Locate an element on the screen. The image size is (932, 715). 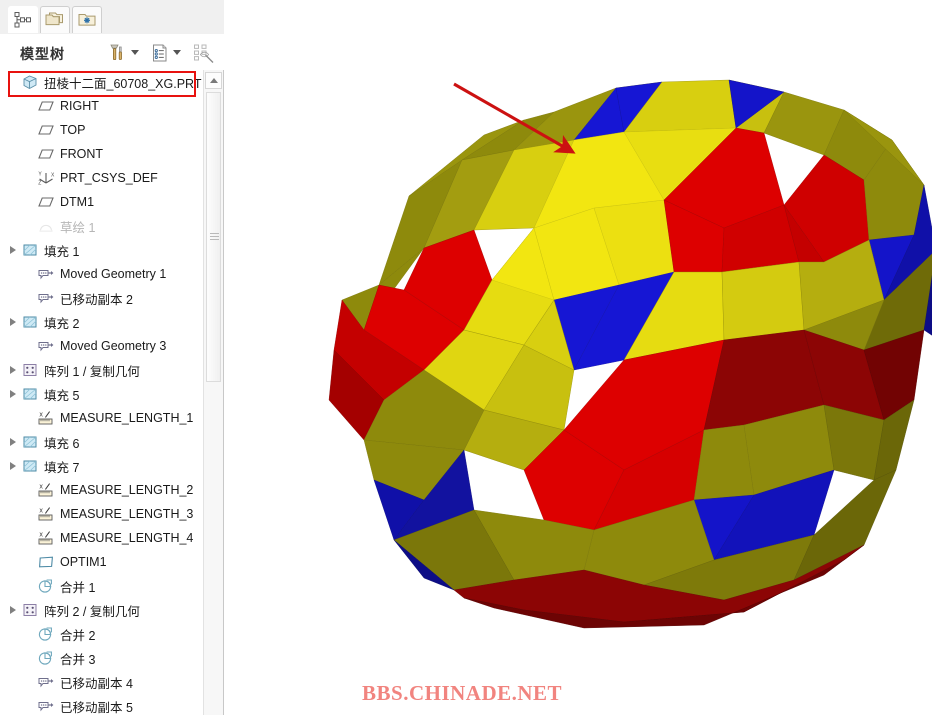
tree-item-label: OPTIM1 is located at coordinates (83, 562).